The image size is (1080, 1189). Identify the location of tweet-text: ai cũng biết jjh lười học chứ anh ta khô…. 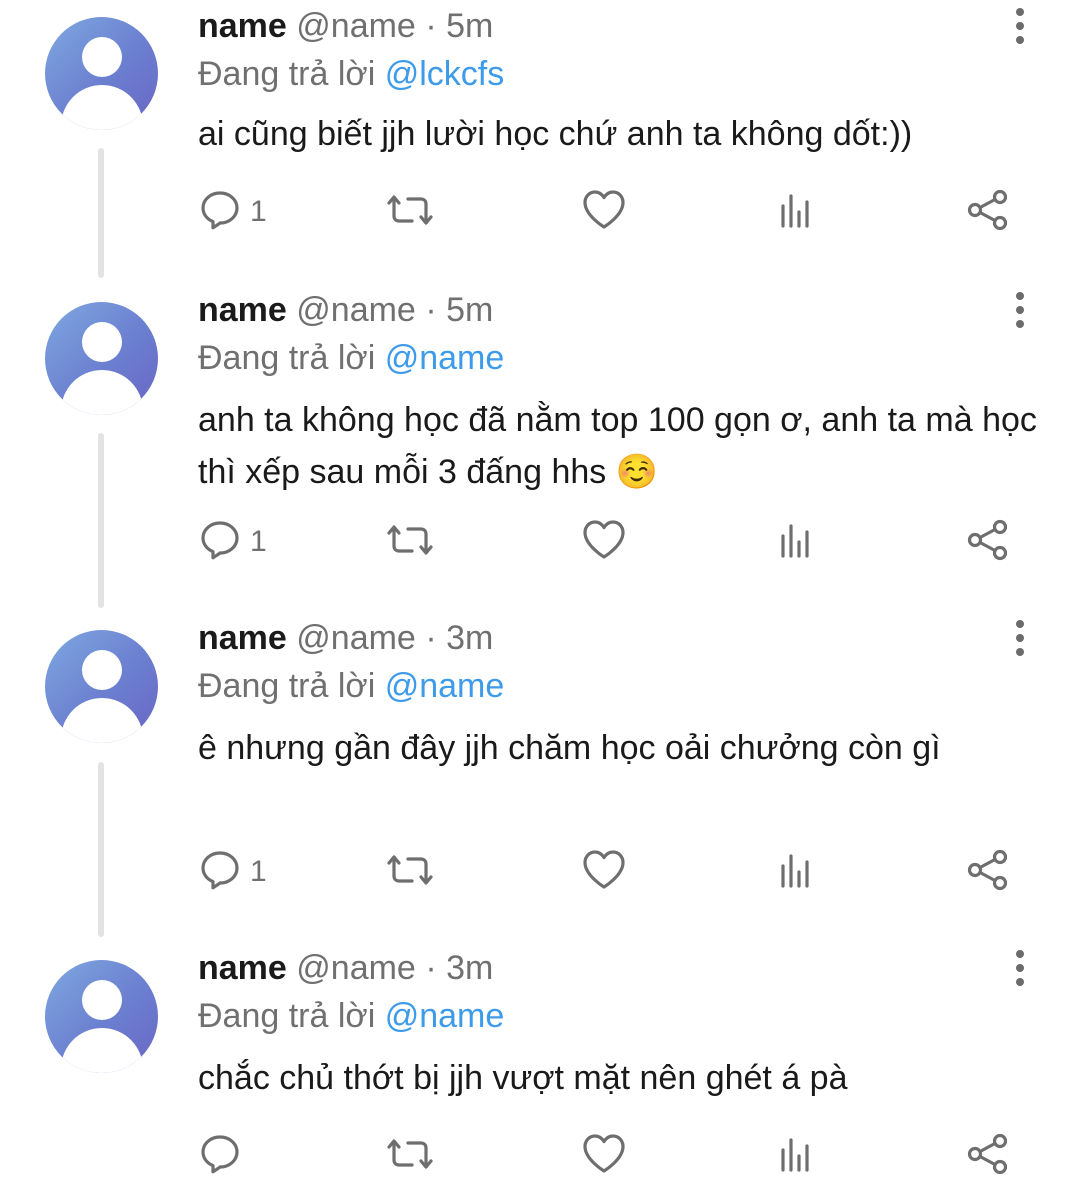
(555, 134).